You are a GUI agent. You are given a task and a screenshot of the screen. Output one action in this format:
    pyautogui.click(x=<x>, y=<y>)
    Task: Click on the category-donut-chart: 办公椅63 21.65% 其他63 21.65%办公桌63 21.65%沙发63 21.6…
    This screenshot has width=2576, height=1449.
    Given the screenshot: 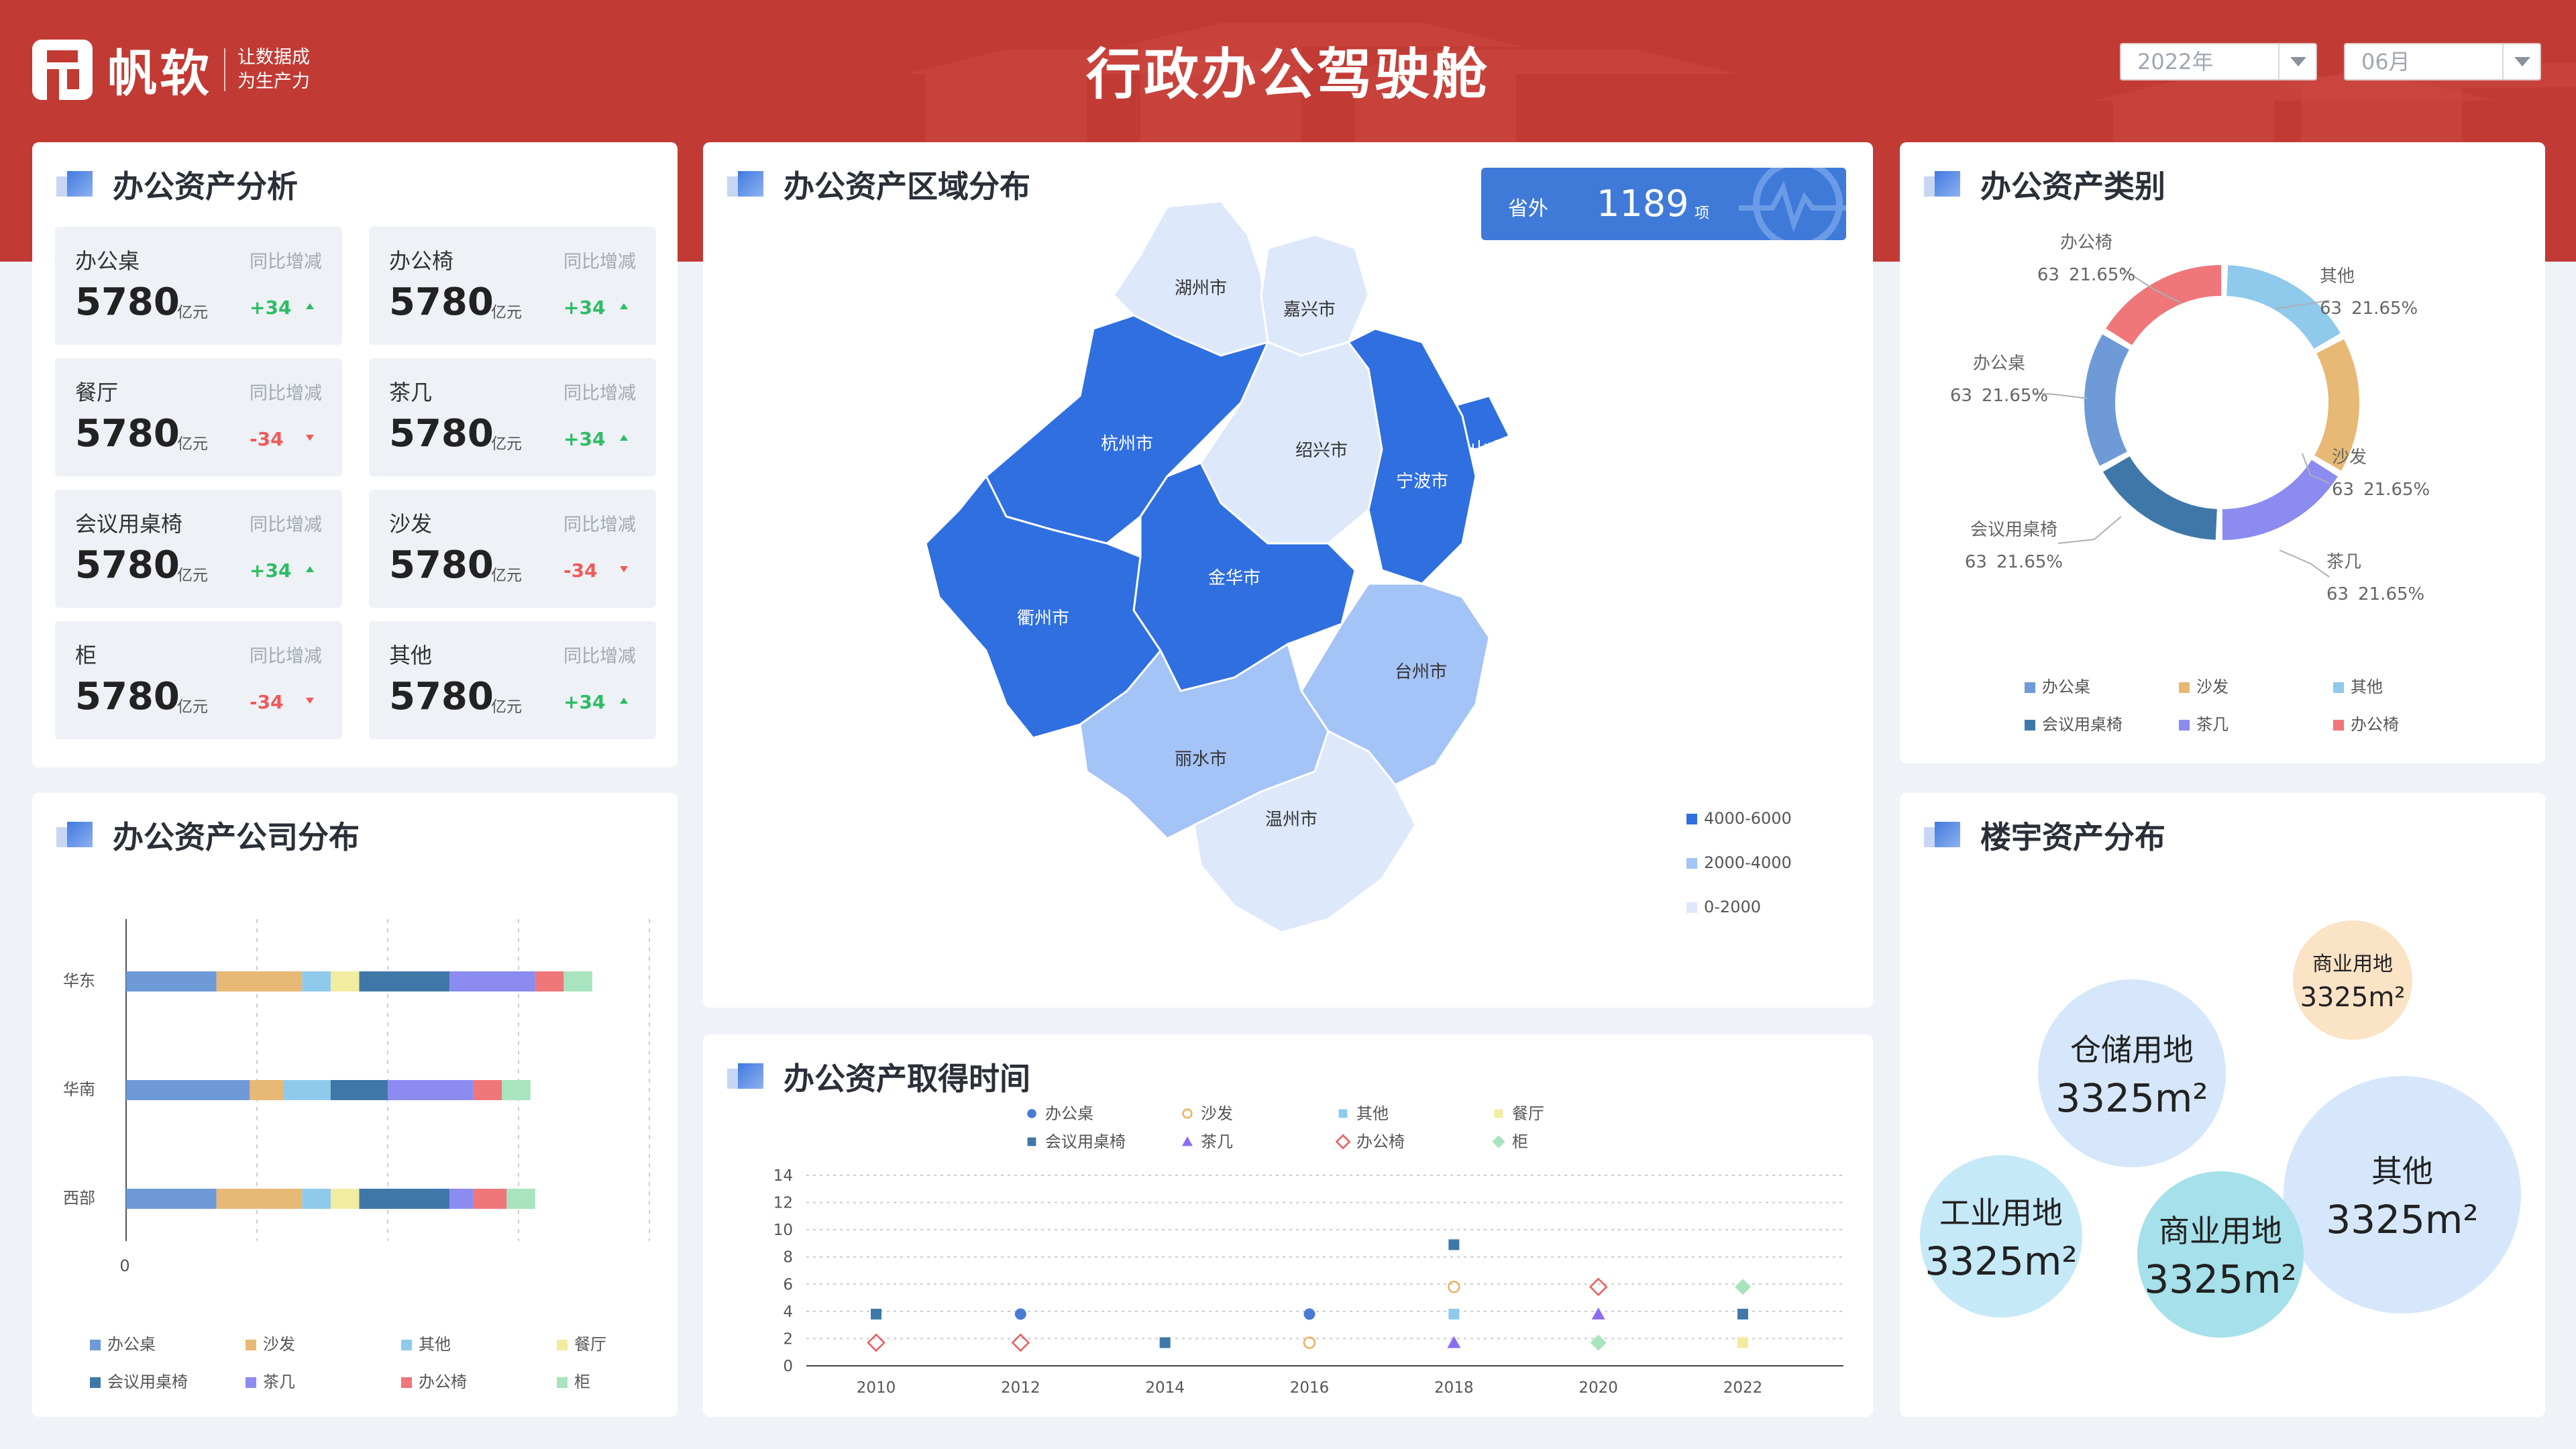 What is the action you would take?
    pyautogui.click(x=2190, y=418)
    